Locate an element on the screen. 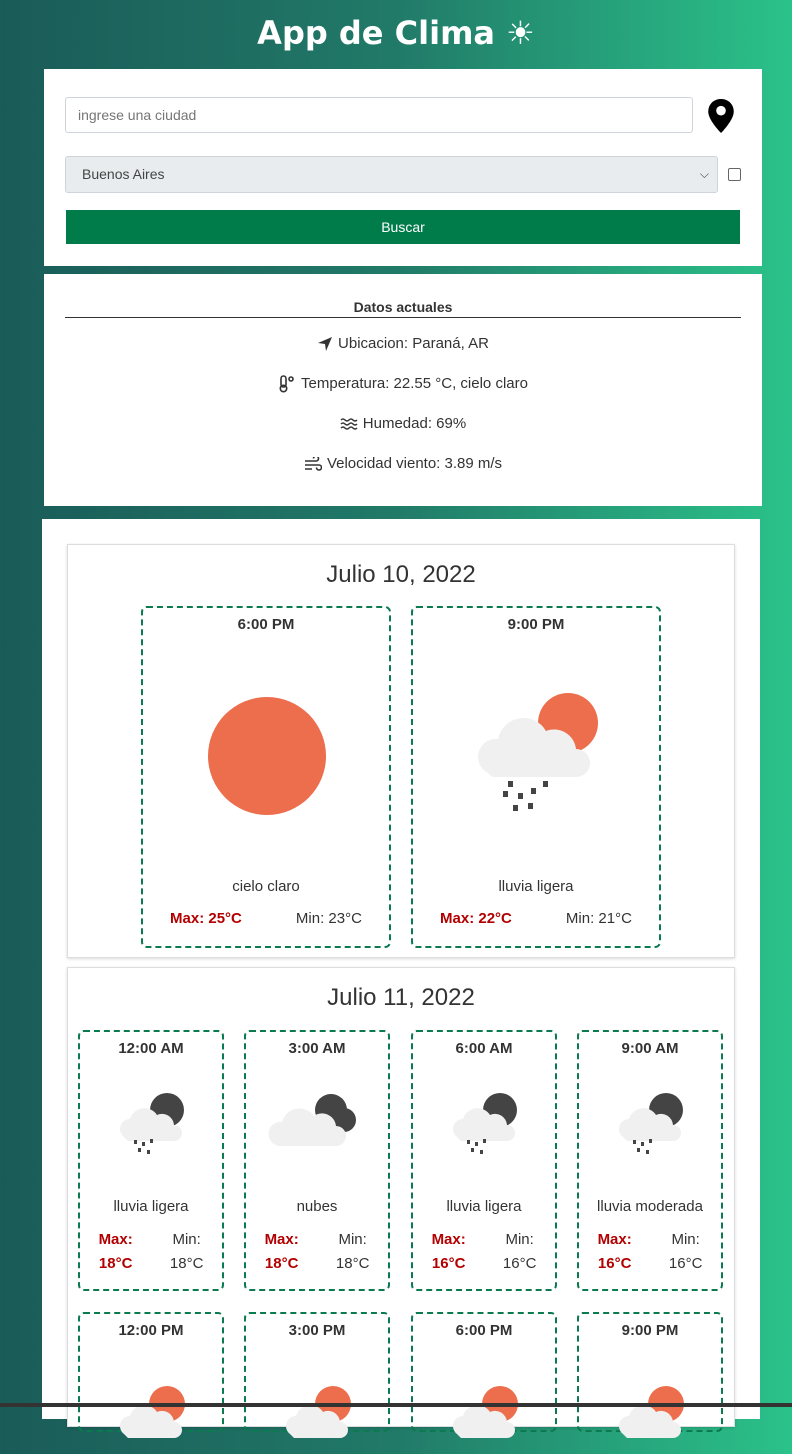  city-input is located at coordinates (379, 115).